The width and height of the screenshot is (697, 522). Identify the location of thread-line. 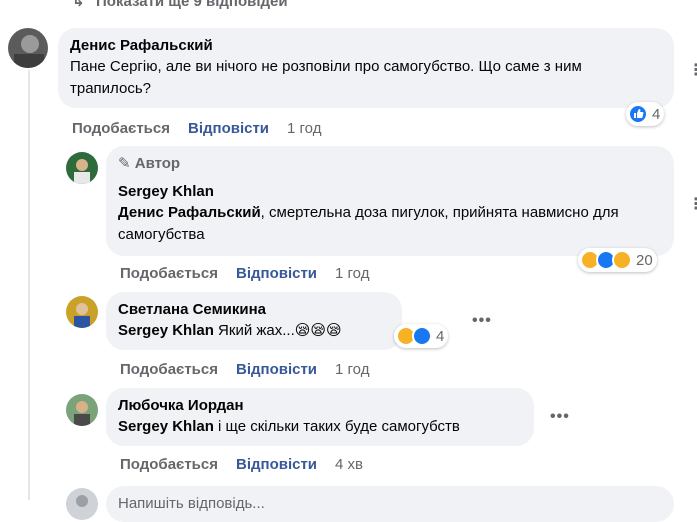
(29, 285).